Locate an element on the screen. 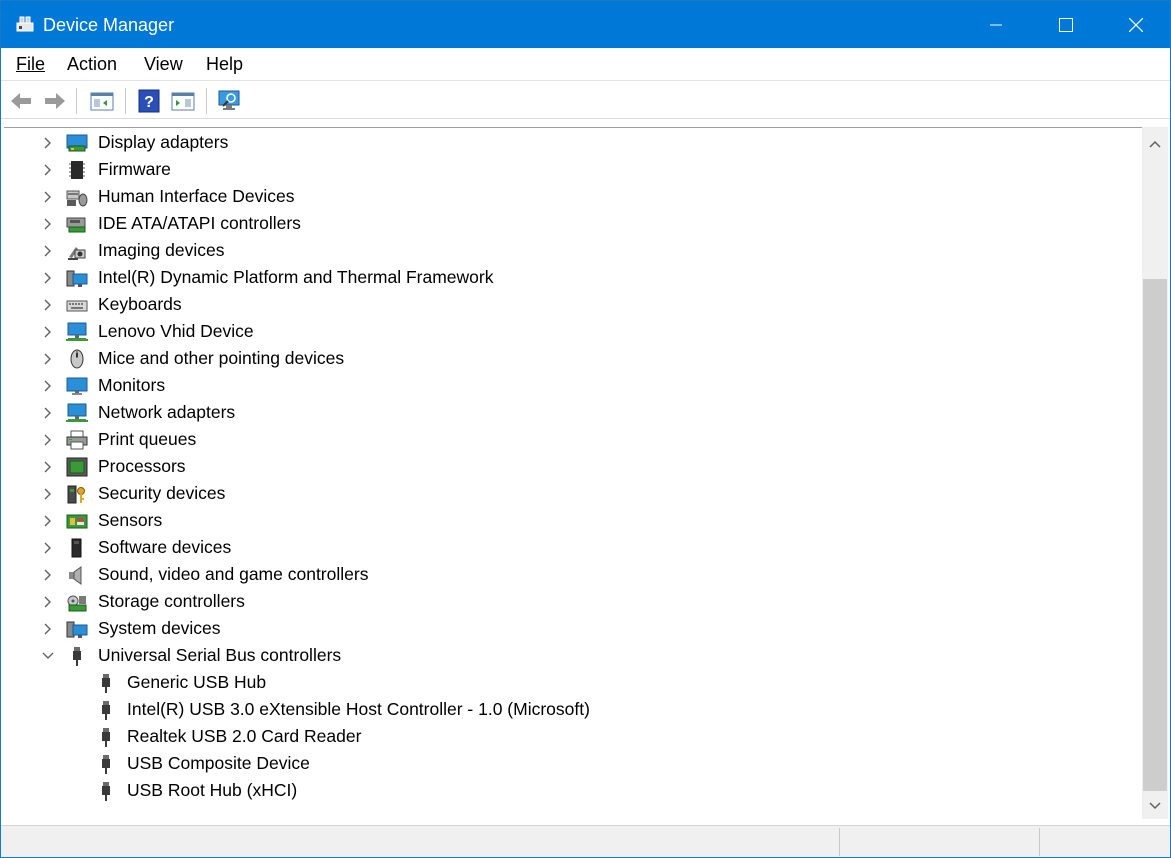 The image size is (1171, 858). scan-hardware-icon is located at coordinates (229, 100).